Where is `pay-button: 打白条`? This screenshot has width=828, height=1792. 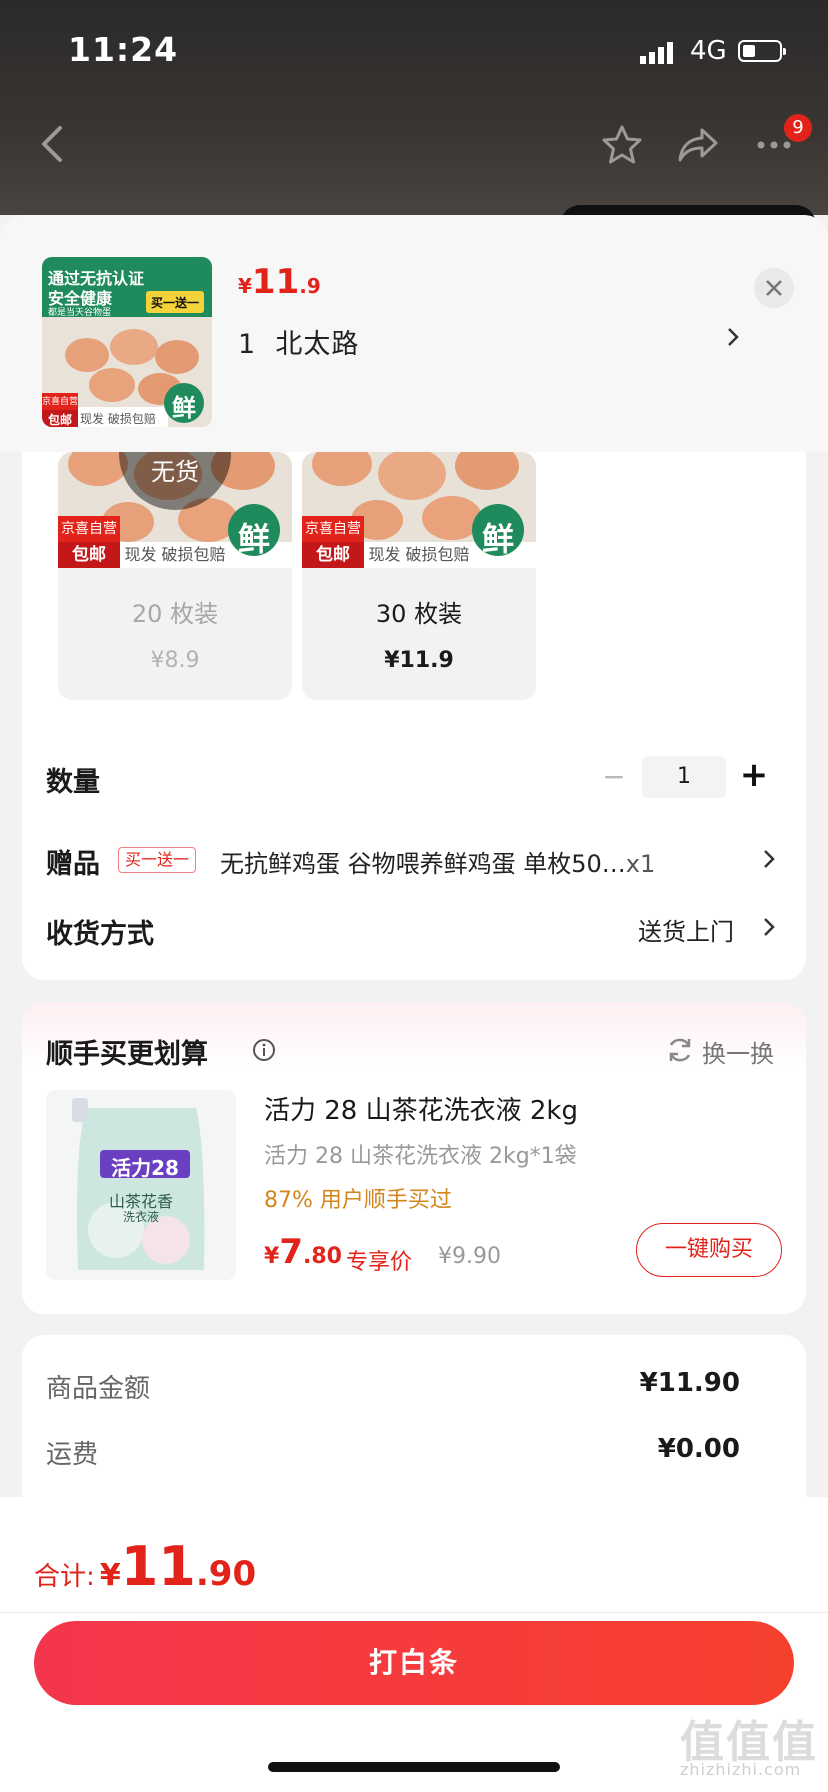 pay-button: 打白条 is located at coordinates (414, 1663).